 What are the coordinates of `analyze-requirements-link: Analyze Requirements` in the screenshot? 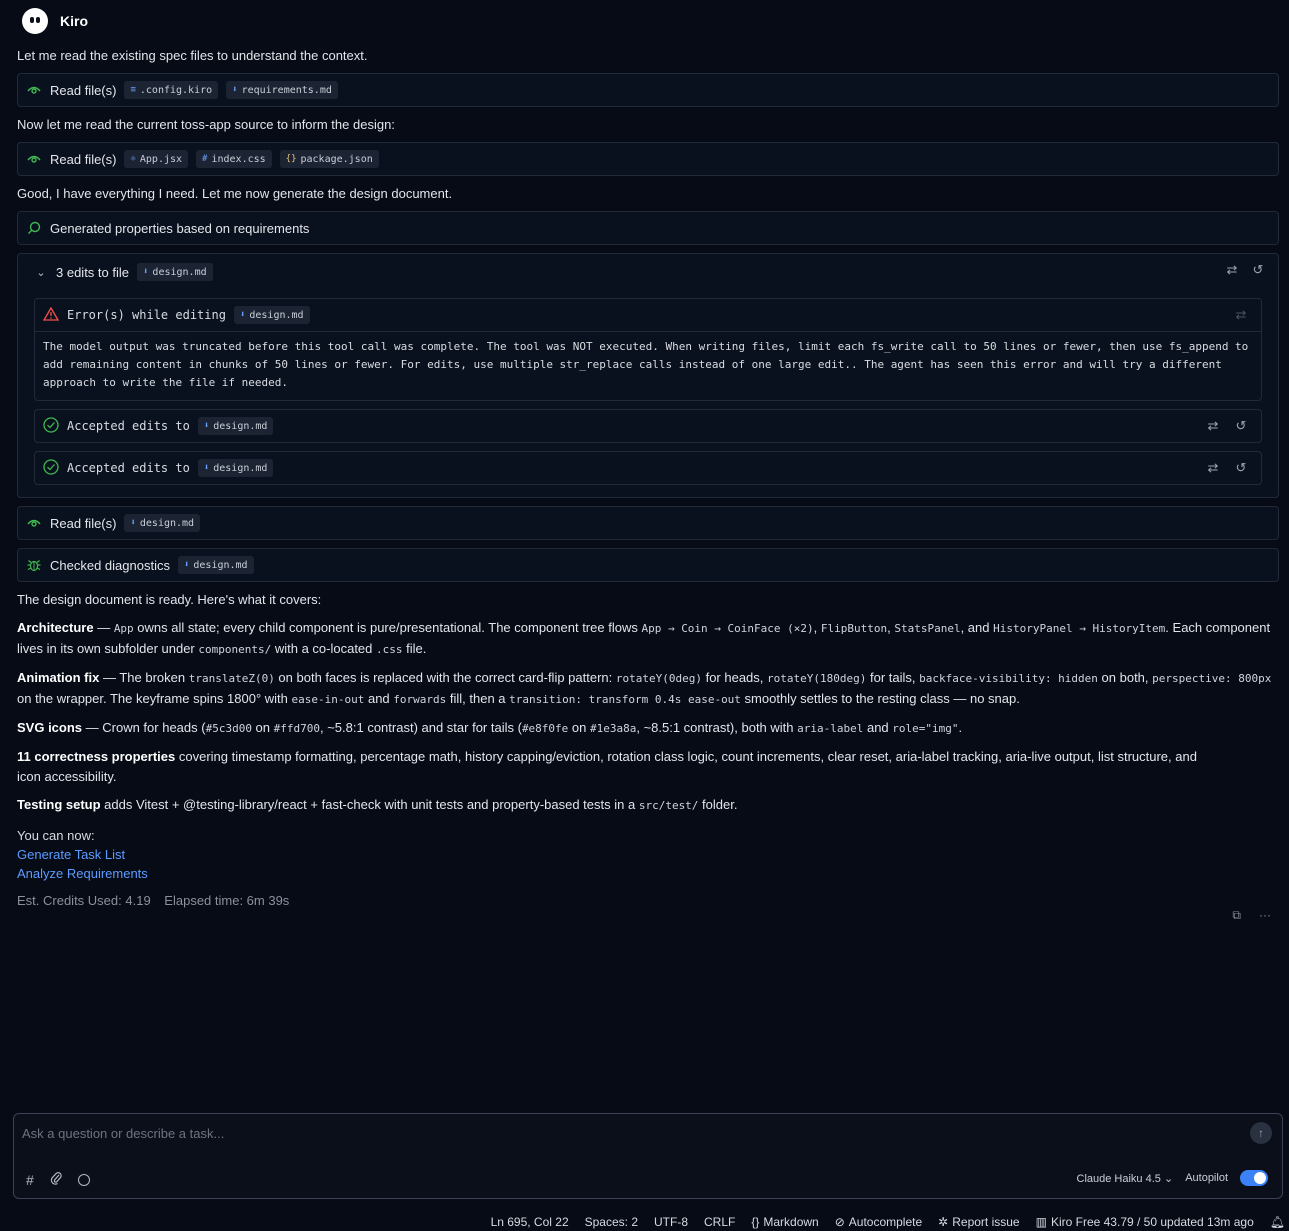 It's located at (648, 873).